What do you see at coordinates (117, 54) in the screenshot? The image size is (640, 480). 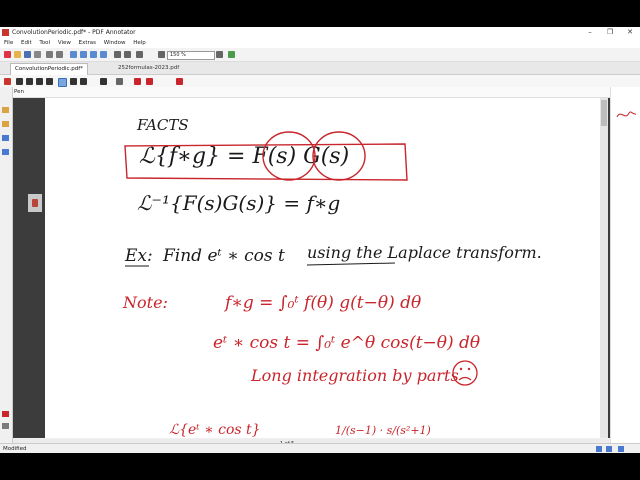 I see `fit-page-icon` at bounding box center [117, 54].